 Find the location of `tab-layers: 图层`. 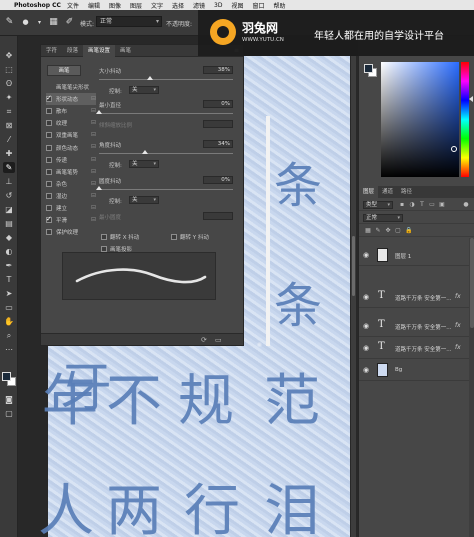

tab-layers: 图层 is located at coordinates (369, 192).